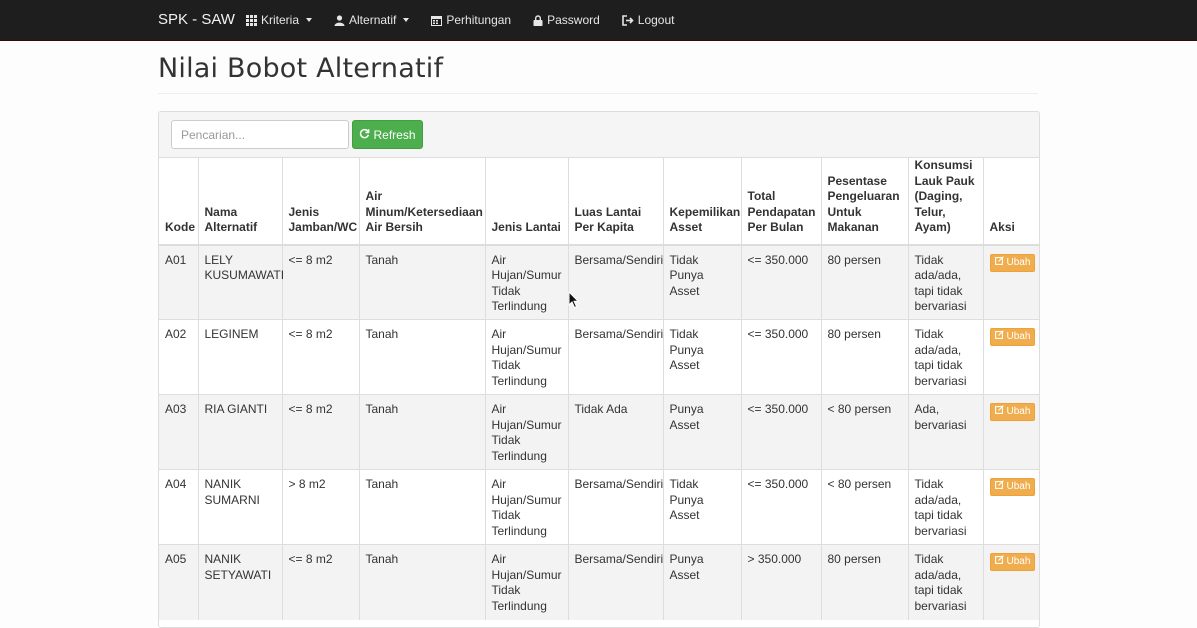 Image resolution: width=1197 pixels, height=628 pixels. Describe the element at coordinates (179, 202) in the screenshot. I see `column-header: Kode` at that location.